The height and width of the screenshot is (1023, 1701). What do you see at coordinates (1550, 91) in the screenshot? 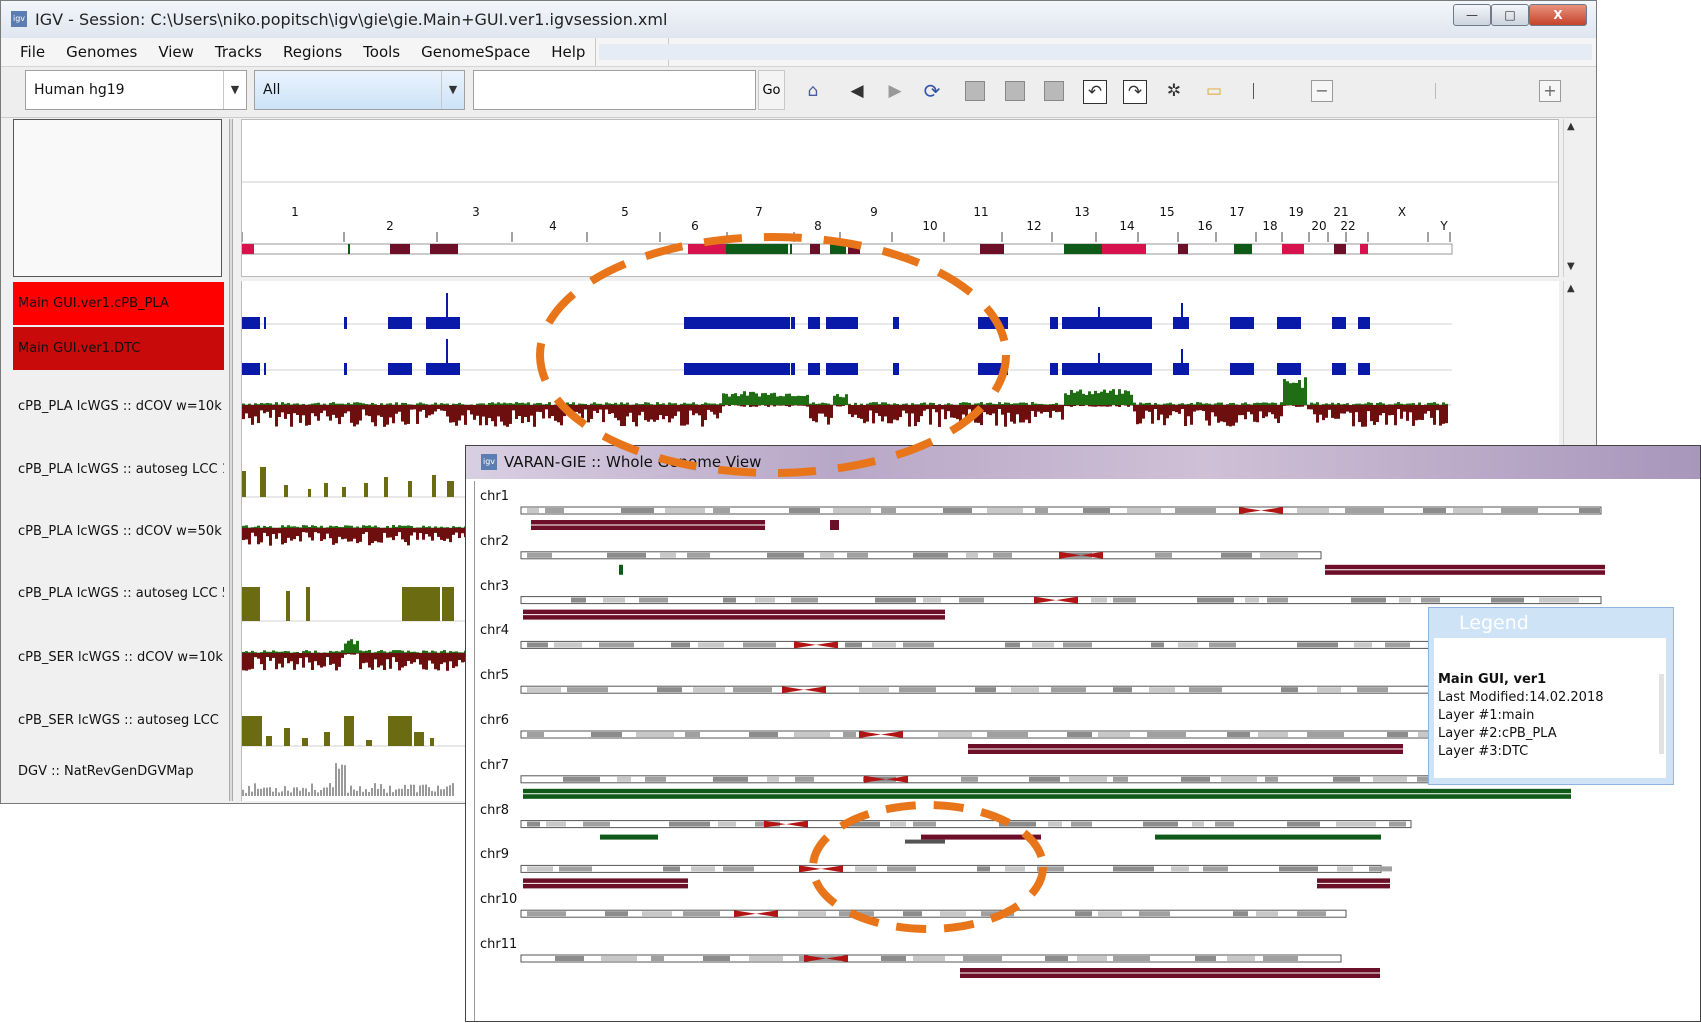
I see `zoom-in-button: +` at bounding box center [1550, 91].